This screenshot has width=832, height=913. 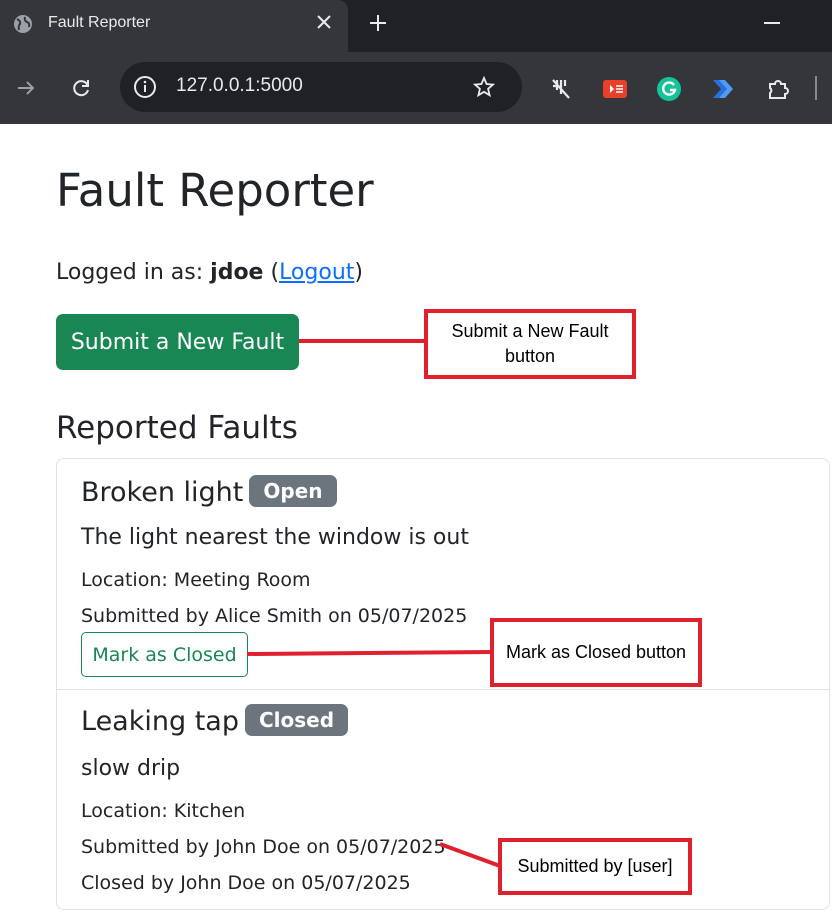 What do you see at coordinates (530, 344) in the screenshot?
I see `annotation-submit-fault: Submit a New Fault button` at bounding box center [530, 344].